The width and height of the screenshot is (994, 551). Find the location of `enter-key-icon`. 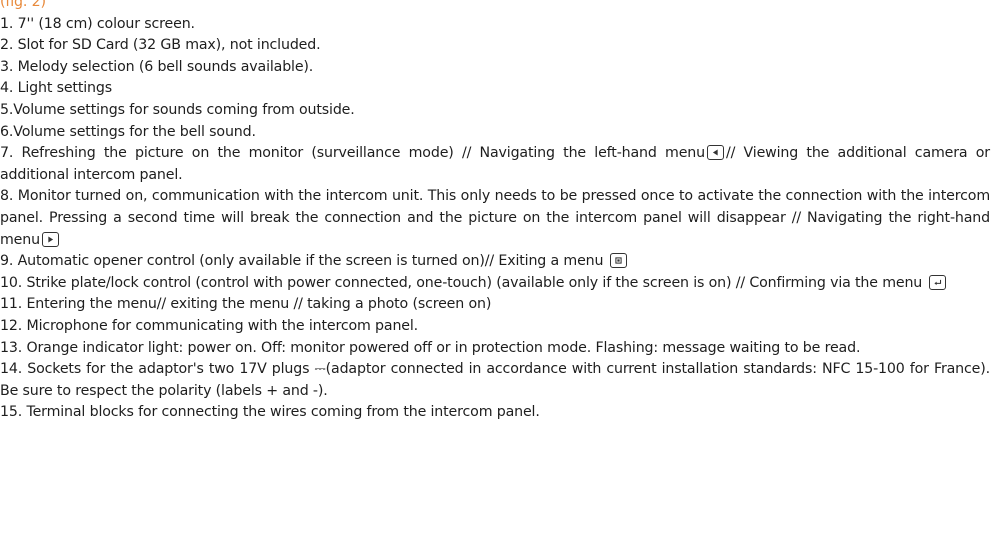

enter-key-icon is located at coordinates (937, 282).